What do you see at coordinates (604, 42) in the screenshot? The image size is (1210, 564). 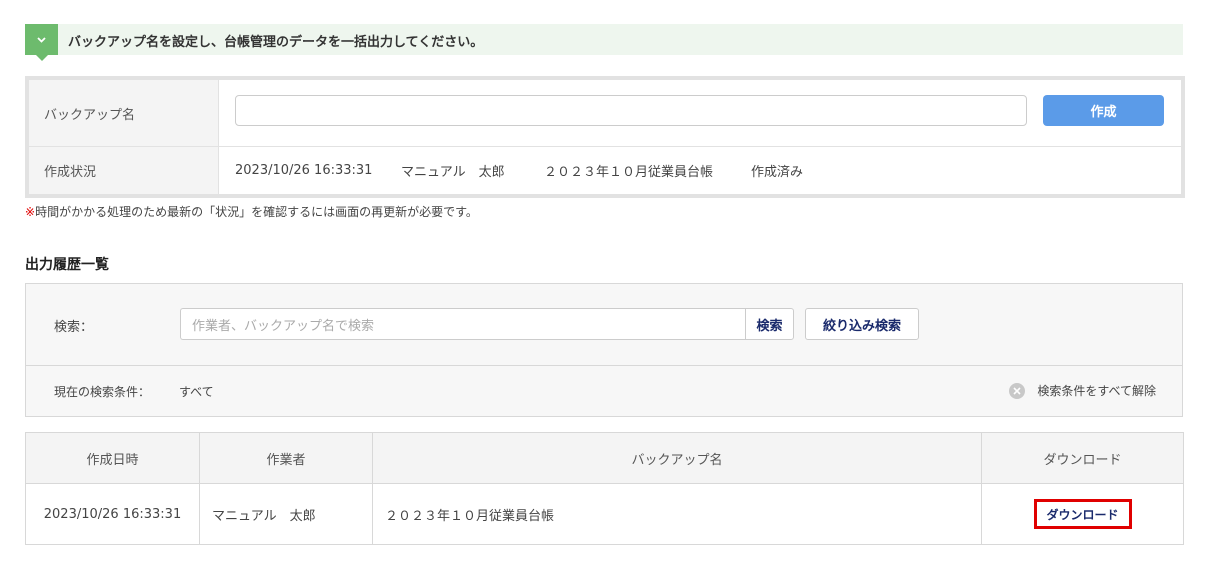 I see `info-banner: バックアップ名を設定し、台帳管理のデータを一括出力してください。` at bounding box center [604, 42].